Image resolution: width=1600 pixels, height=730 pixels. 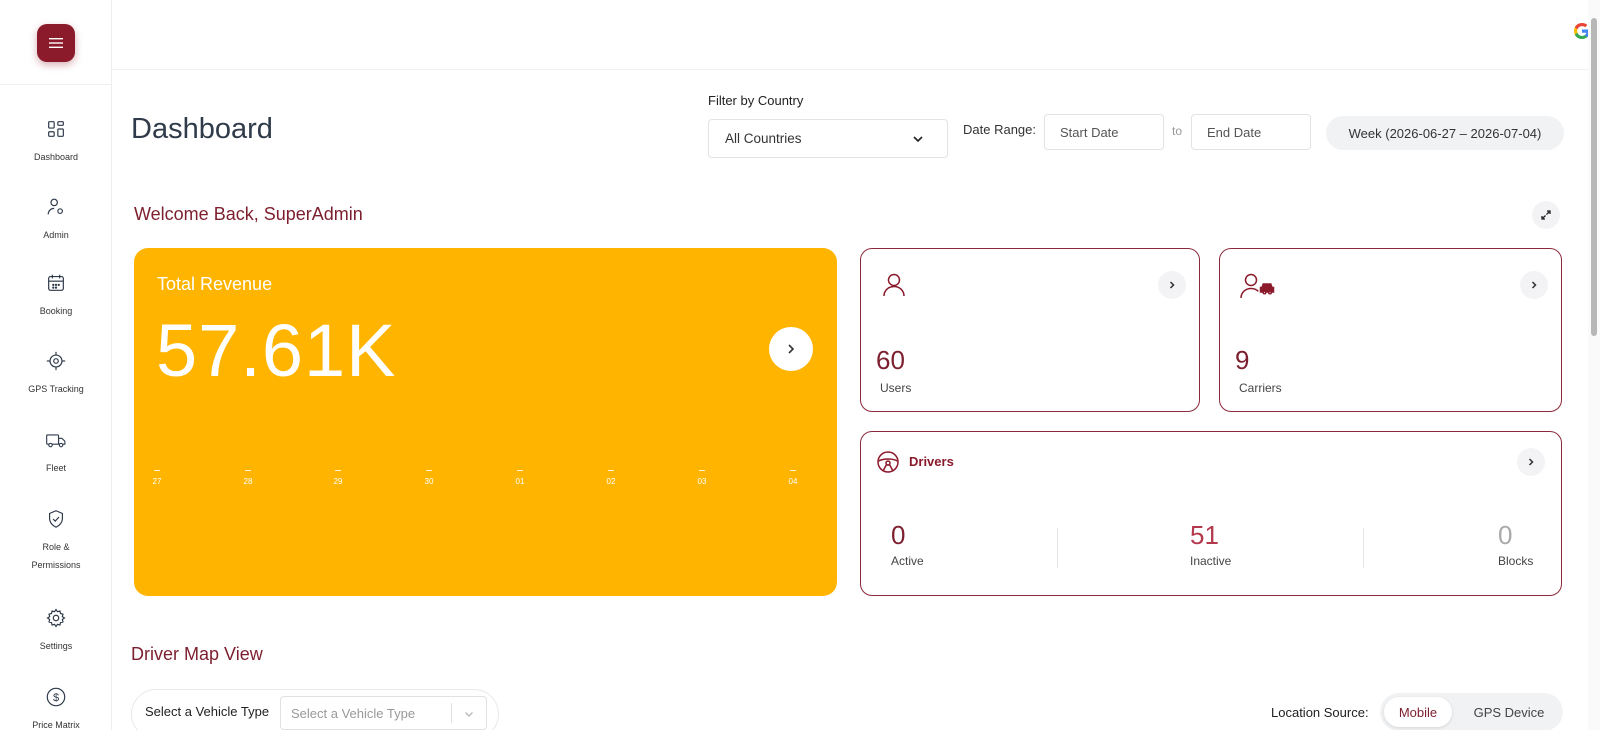 I want to click on revenue-tick-label: 27, so click(x=157, y=481).